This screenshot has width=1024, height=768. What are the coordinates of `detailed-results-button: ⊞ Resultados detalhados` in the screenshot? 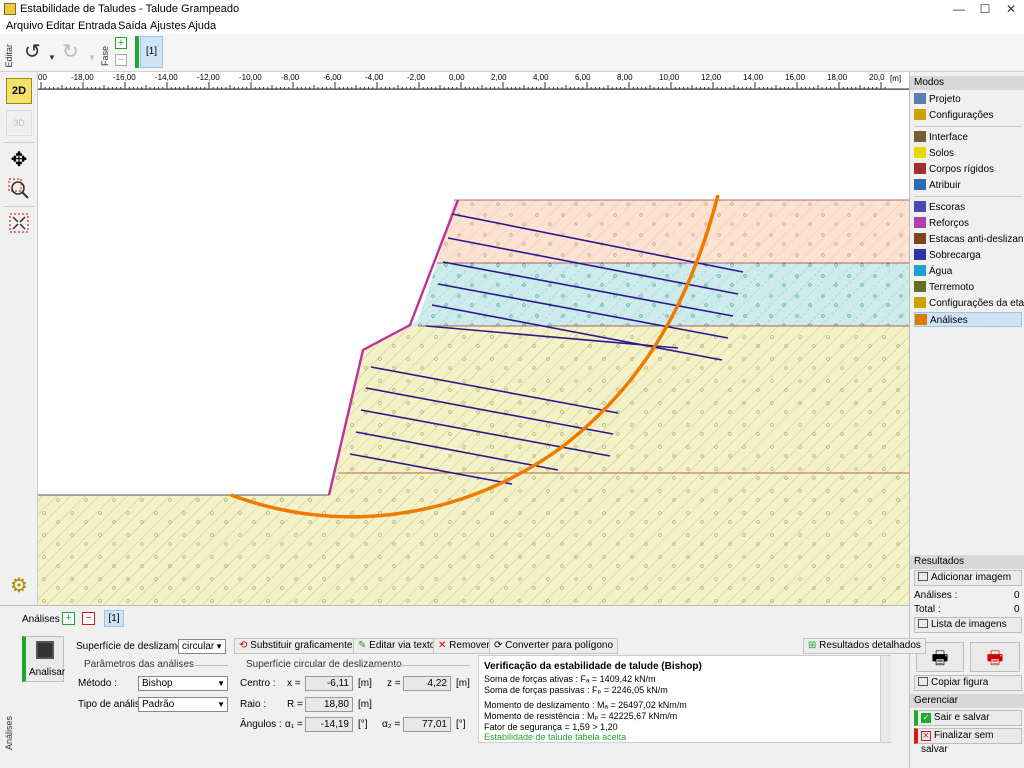 It's located at (864, 646).